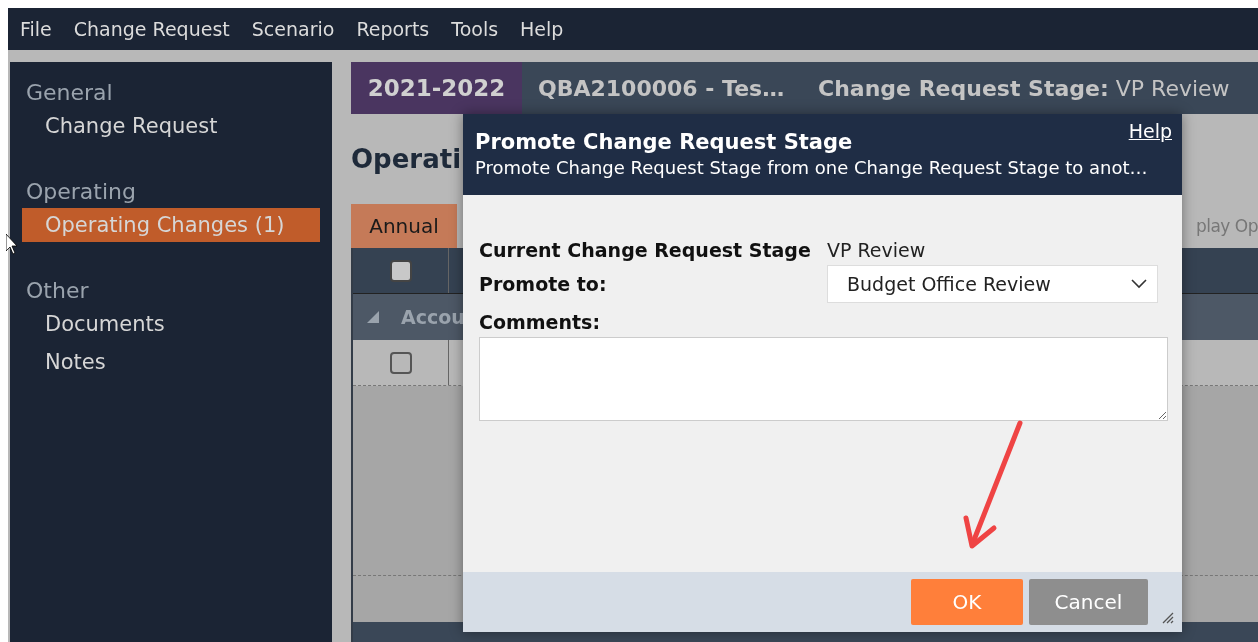 The height and width of the screenshot is (642, 1258). What do you see at coordinates (543, 284) in the screenshot?
I see `field-label: Promote to:` at bounding box center [543, 284].